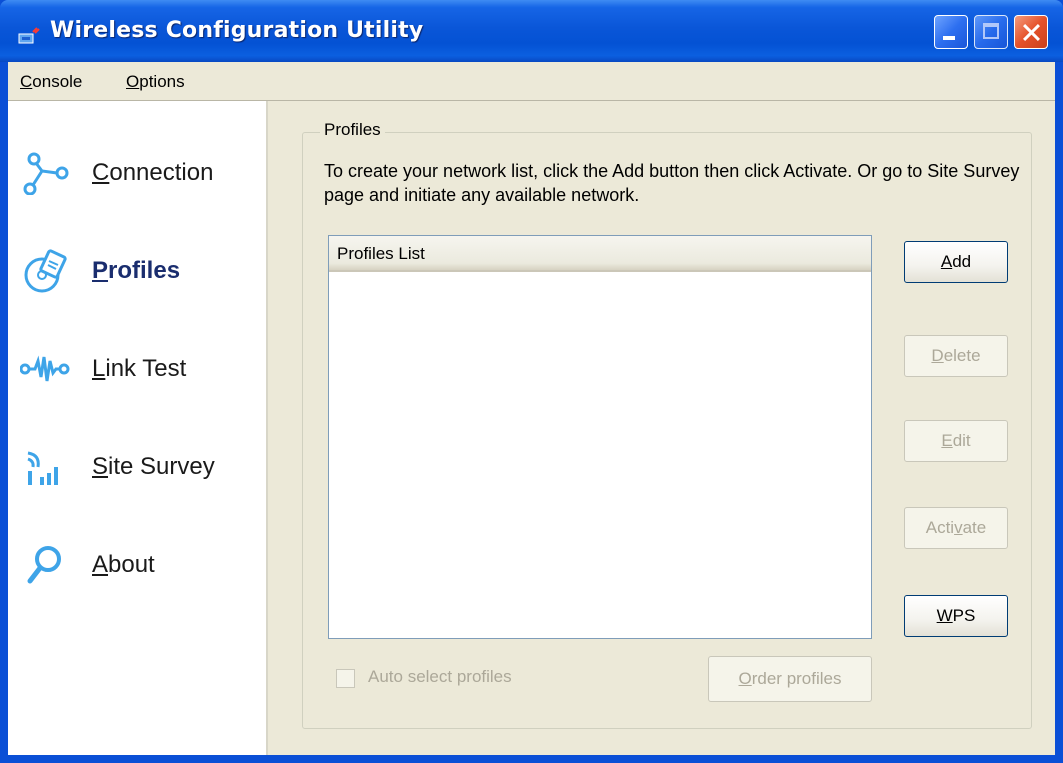  What do you see at coordinates (531, 31) in the screenshot?
I see `title-bar: Wireless Configuration Utility` at bounding box center [531, 31].